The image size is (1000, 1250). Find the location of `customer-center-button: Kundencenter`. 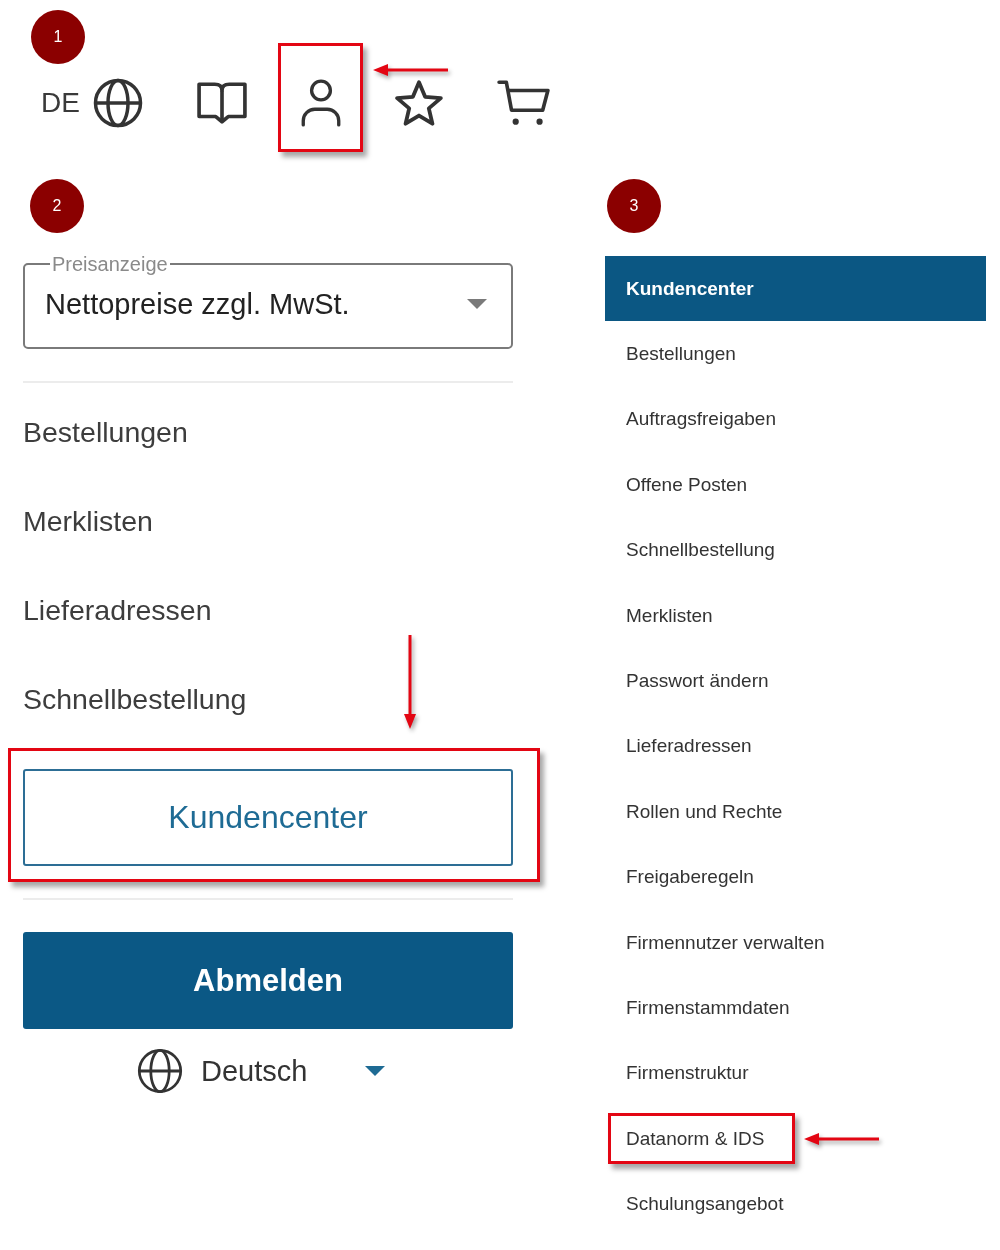

customer-center-button: Kundencenter is located at coordinates (268, 817).